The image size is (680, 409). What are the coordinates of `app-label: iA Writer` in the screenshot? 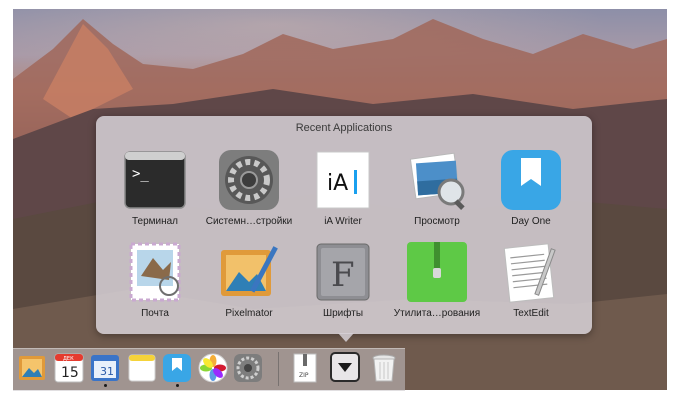 It's located at (343, 221).